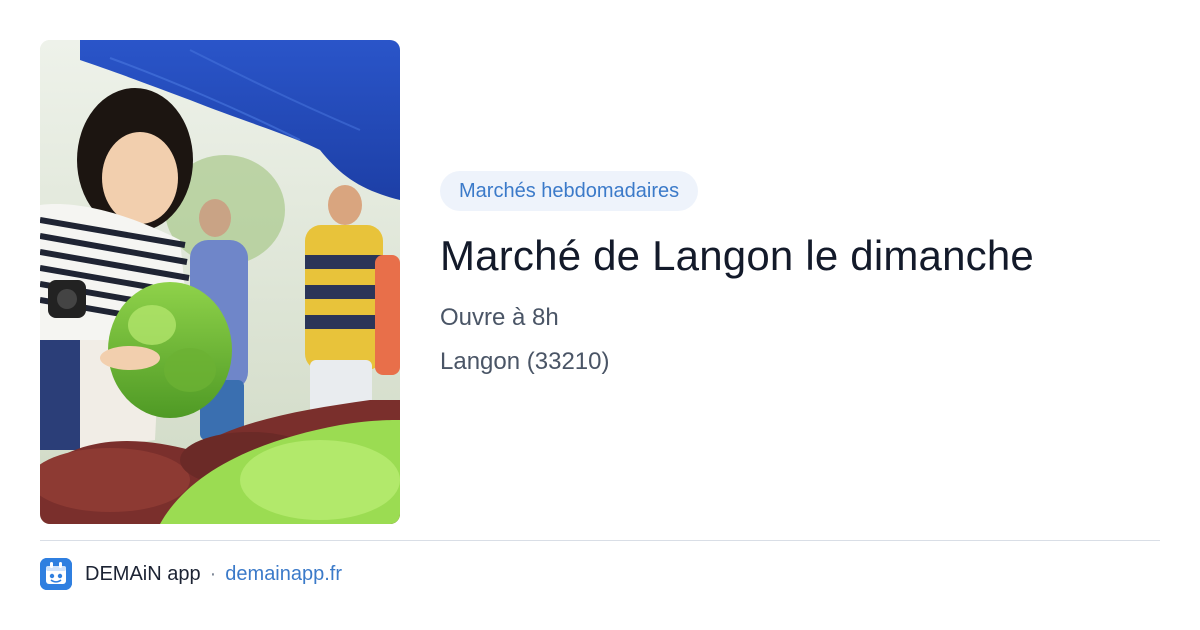  I want to click on footer-divider, so click(600, 540).